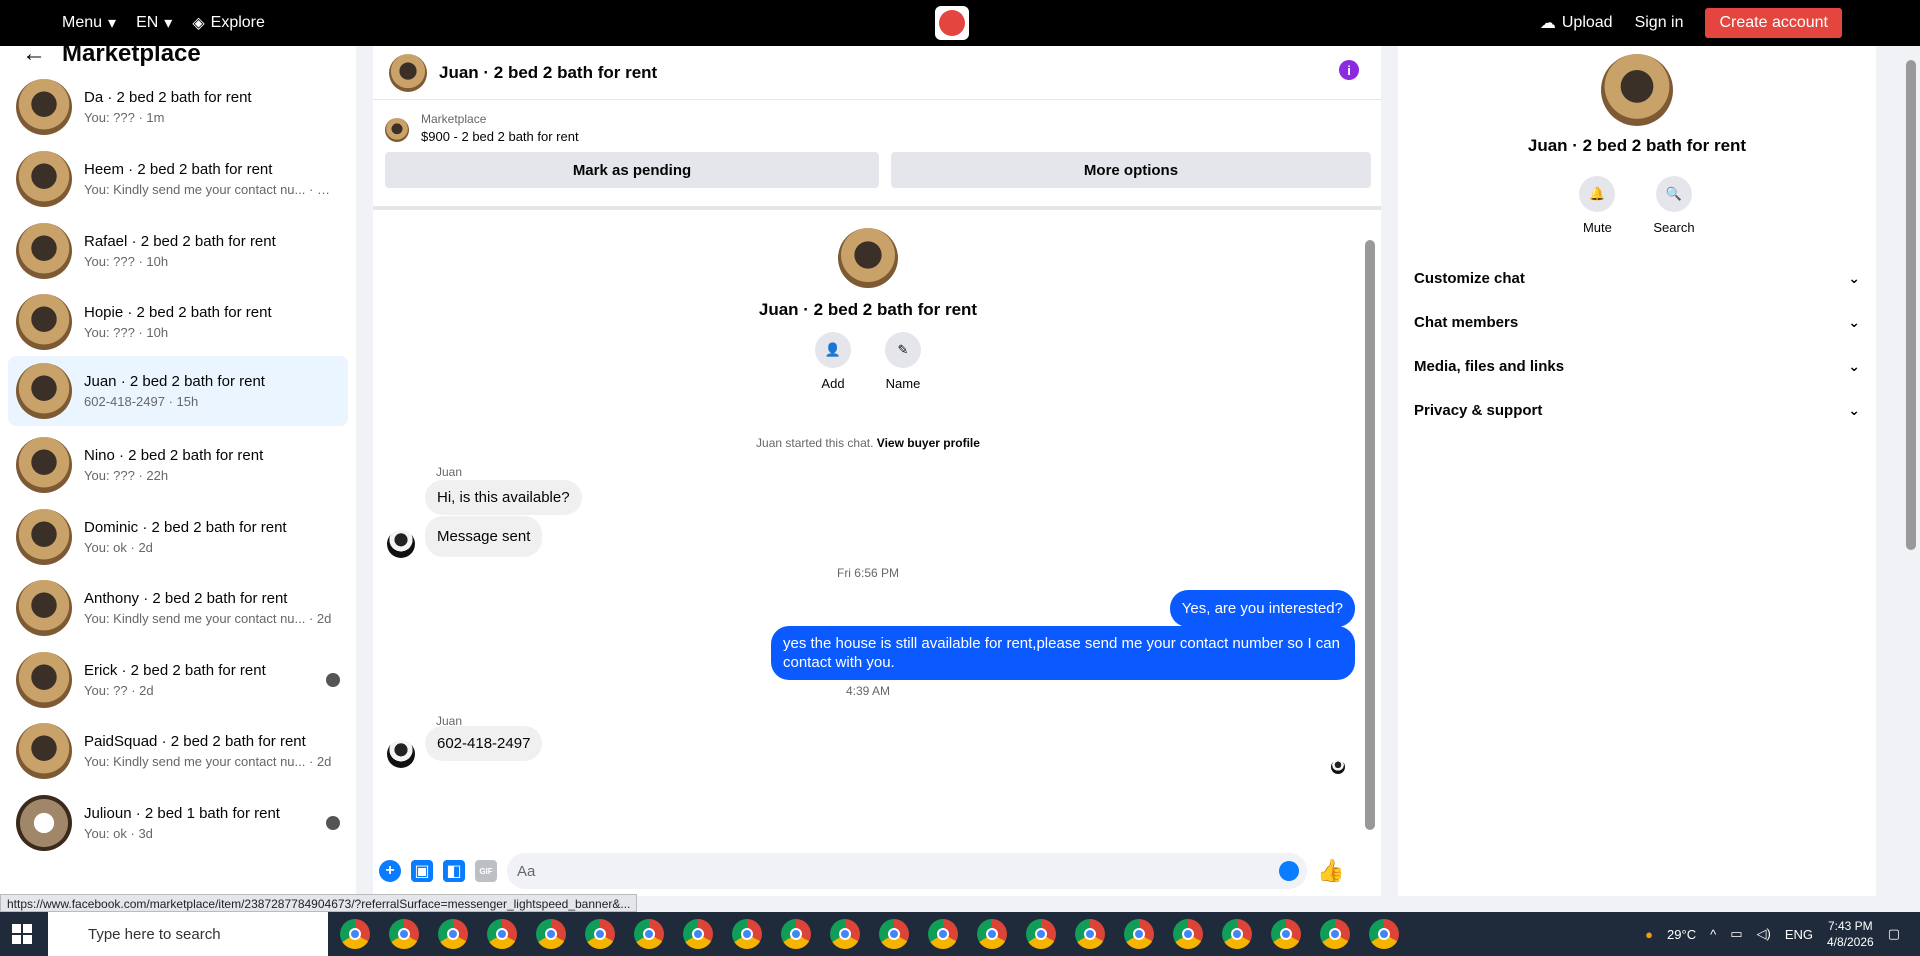  I want to click on nav-right: ☁ Upload Sign in Create account, so click(1691, 23).